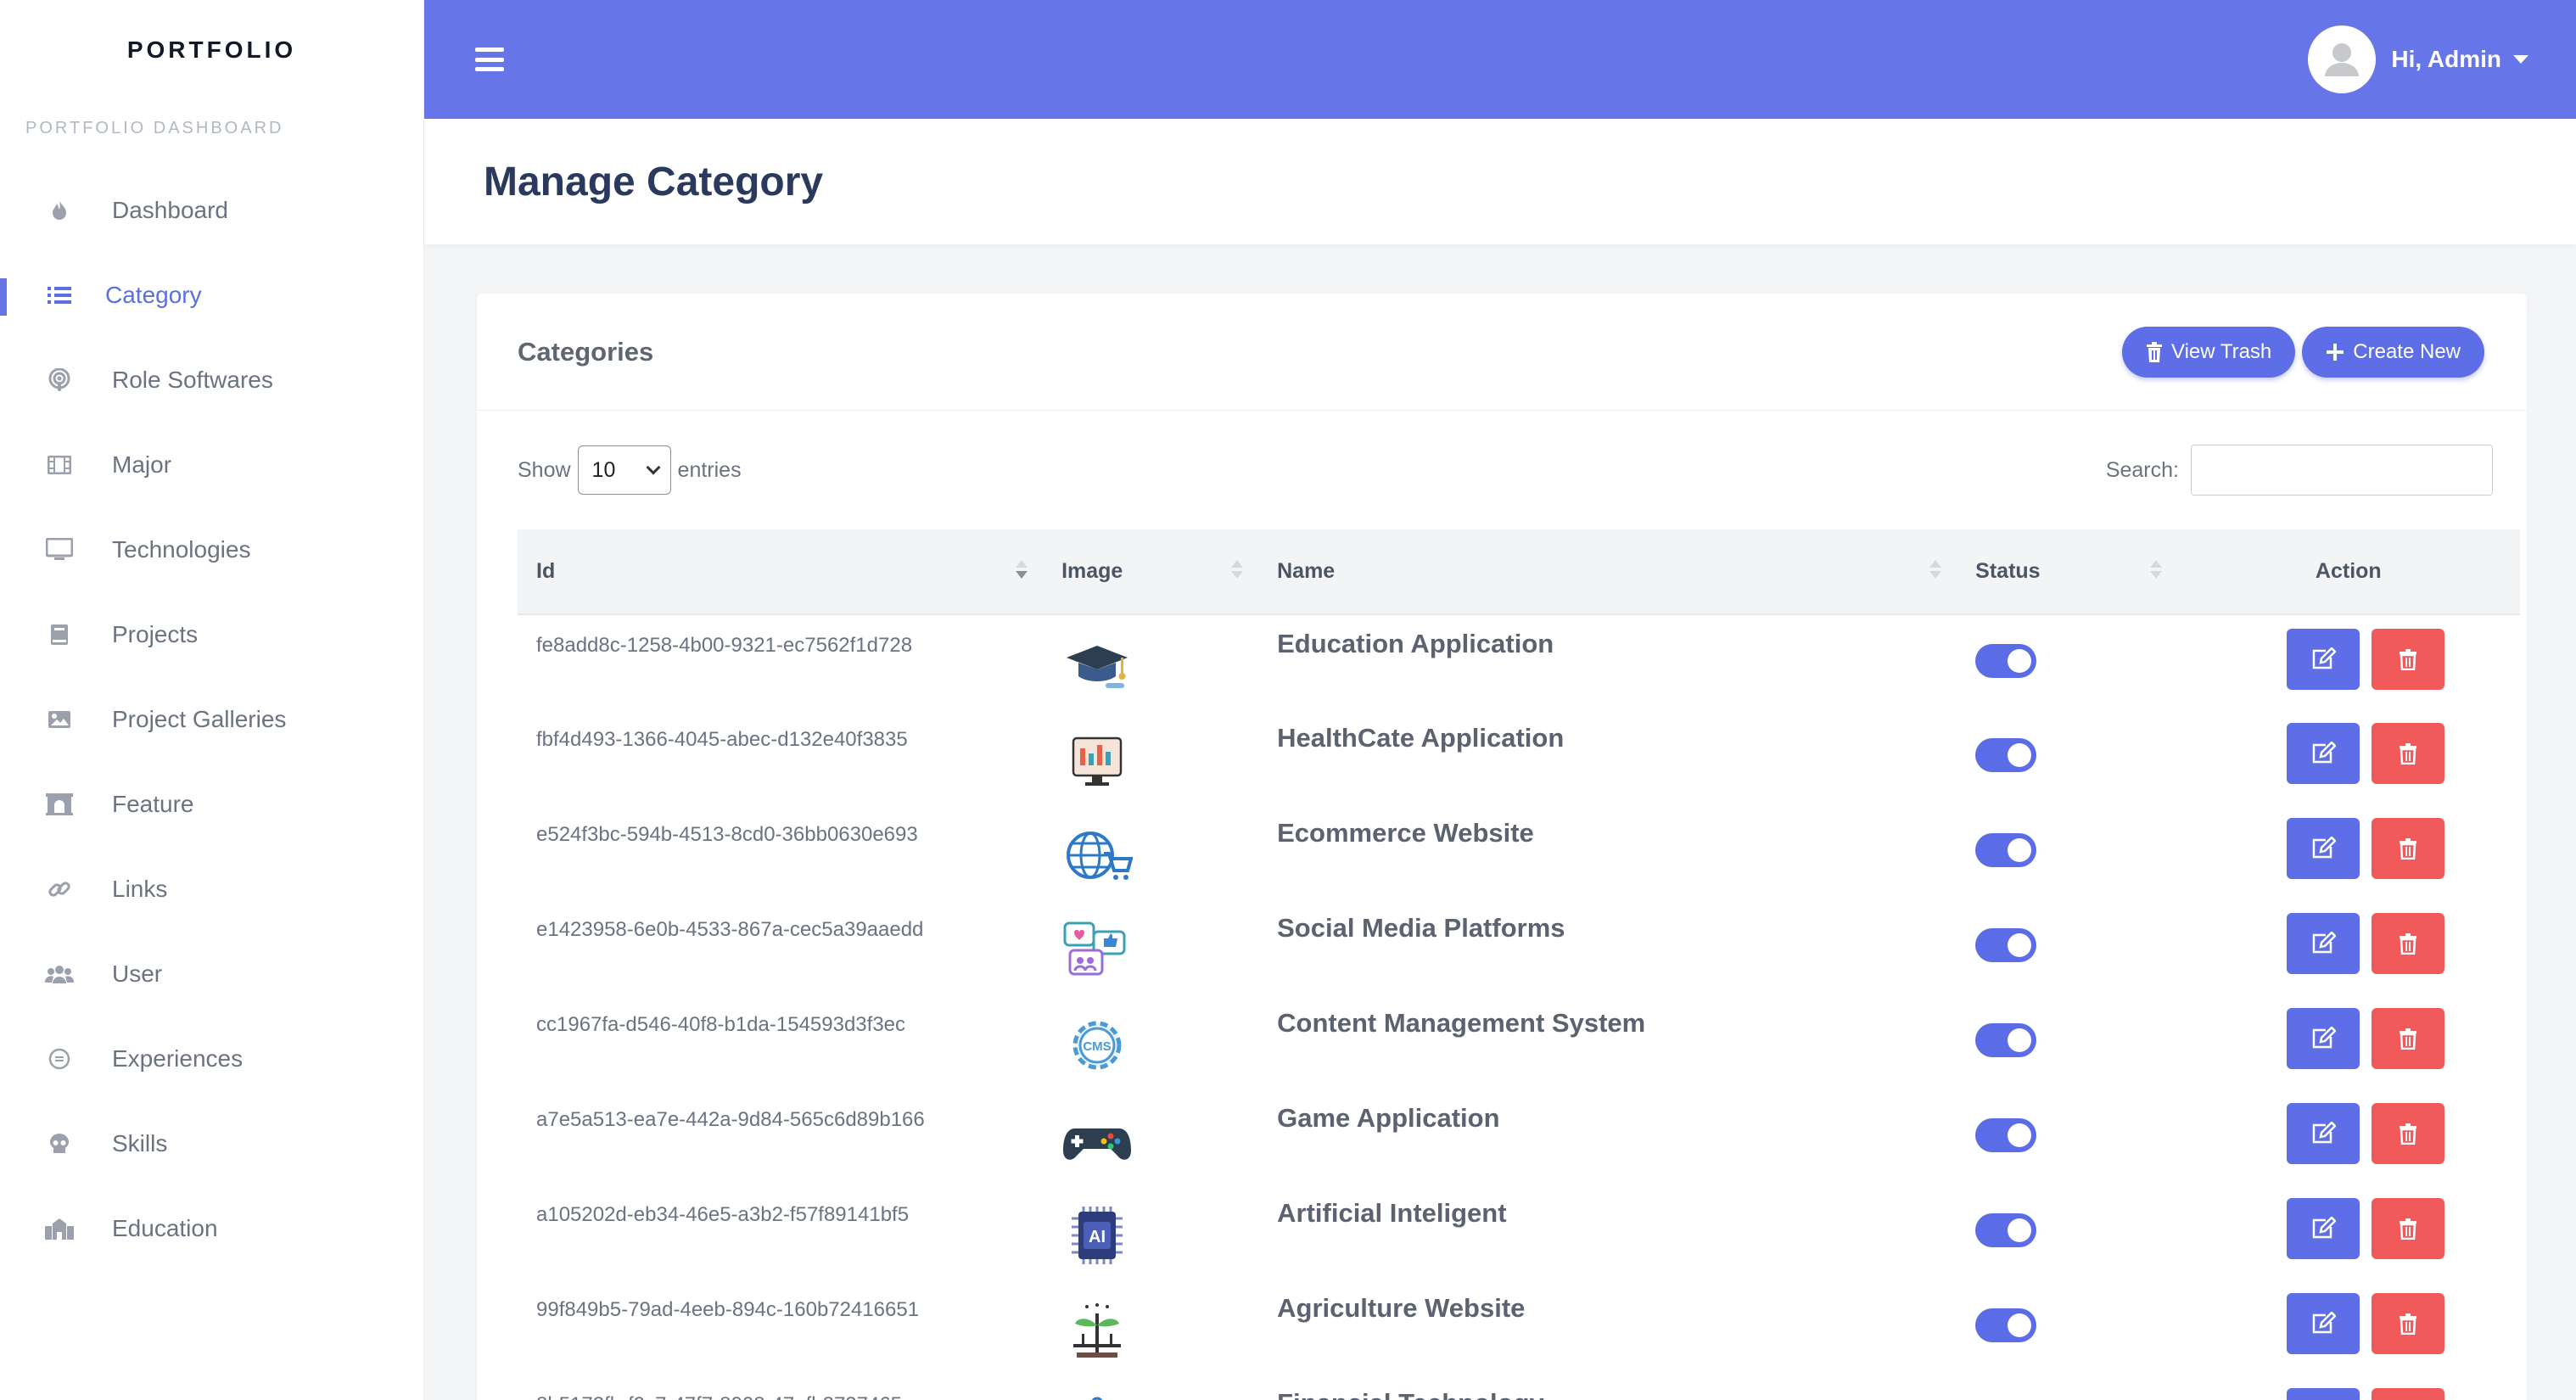 Image resolution: width=2576 pixels, height=1400 pixels. What do you see at coordinates (1421, 738) in the screenshot?
I see `row-name: HealthCate Application` at bounding box center [1421, 738].